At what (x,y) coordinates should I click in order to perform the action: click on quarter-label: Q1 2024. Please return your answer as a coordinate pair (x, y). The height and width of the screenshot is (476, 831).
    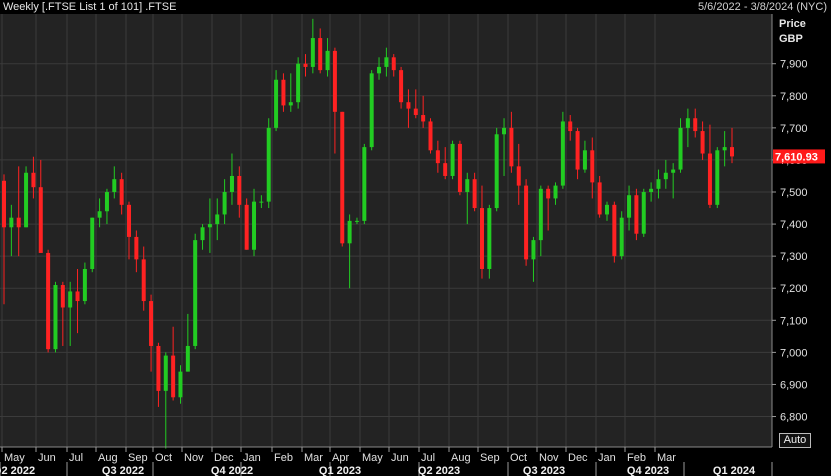
    Looking at the image, I should click on (734, 470).